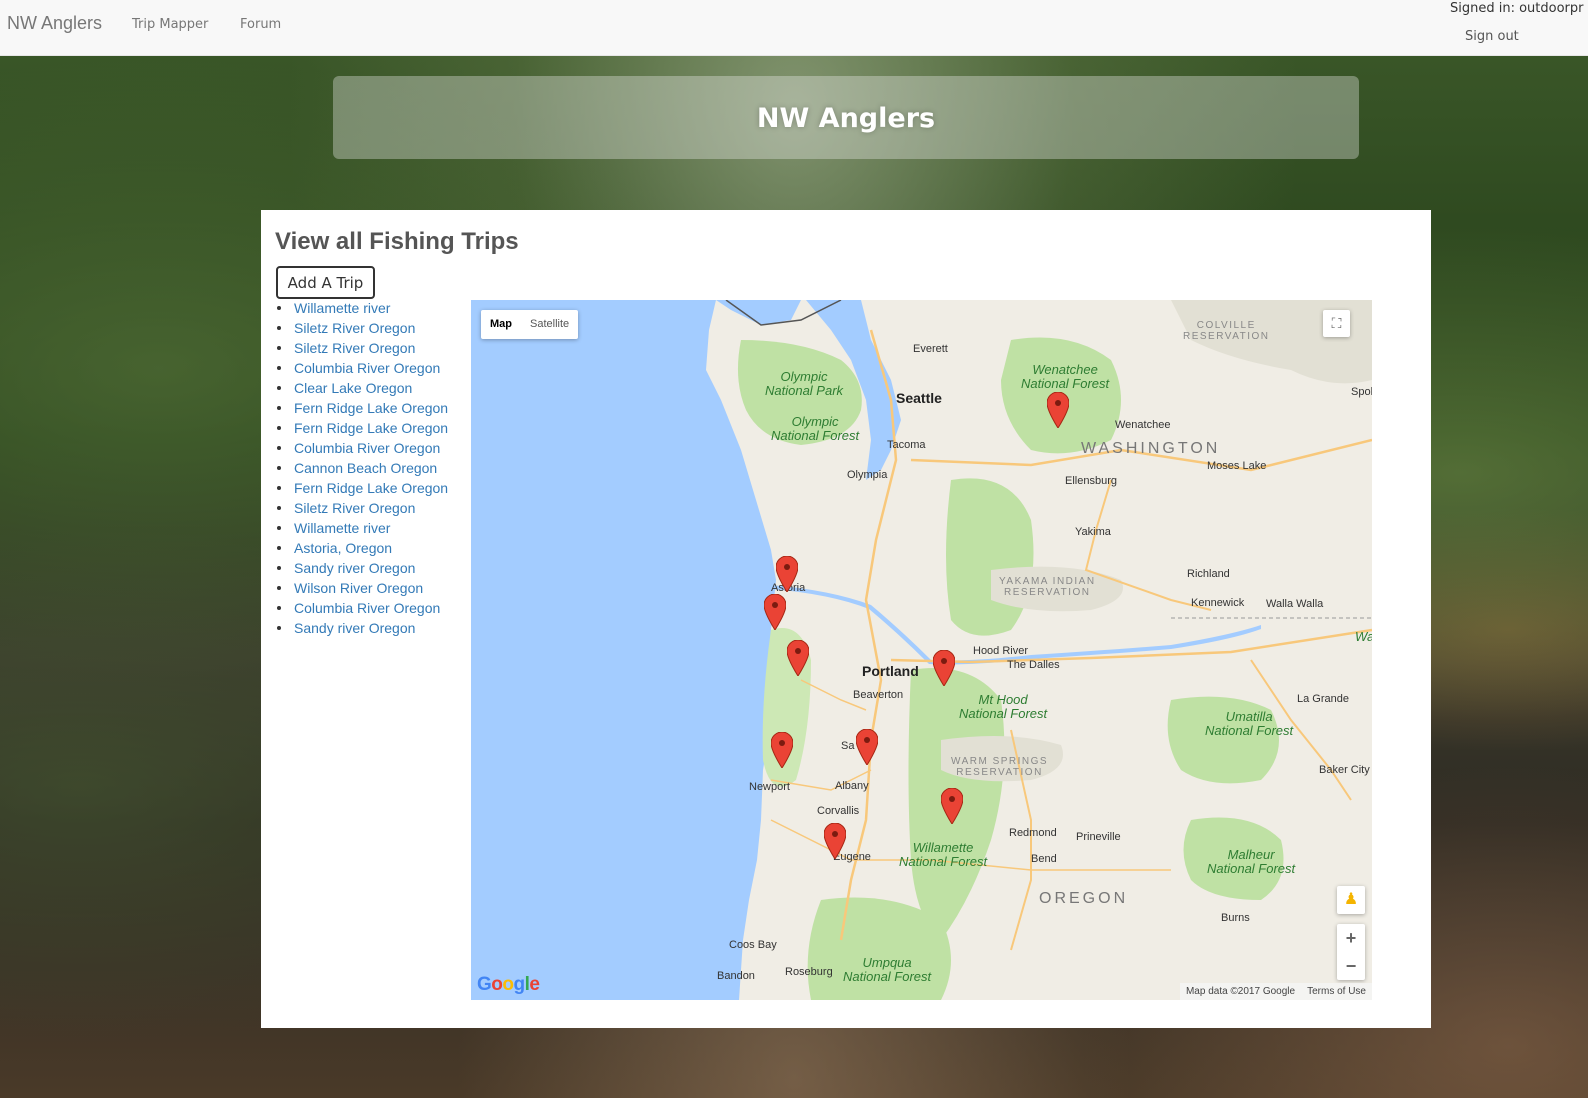 This screenshot has width=1588, height=1098. I want to click on trip-link: Clear Lake Oregon, so click(353, 388).